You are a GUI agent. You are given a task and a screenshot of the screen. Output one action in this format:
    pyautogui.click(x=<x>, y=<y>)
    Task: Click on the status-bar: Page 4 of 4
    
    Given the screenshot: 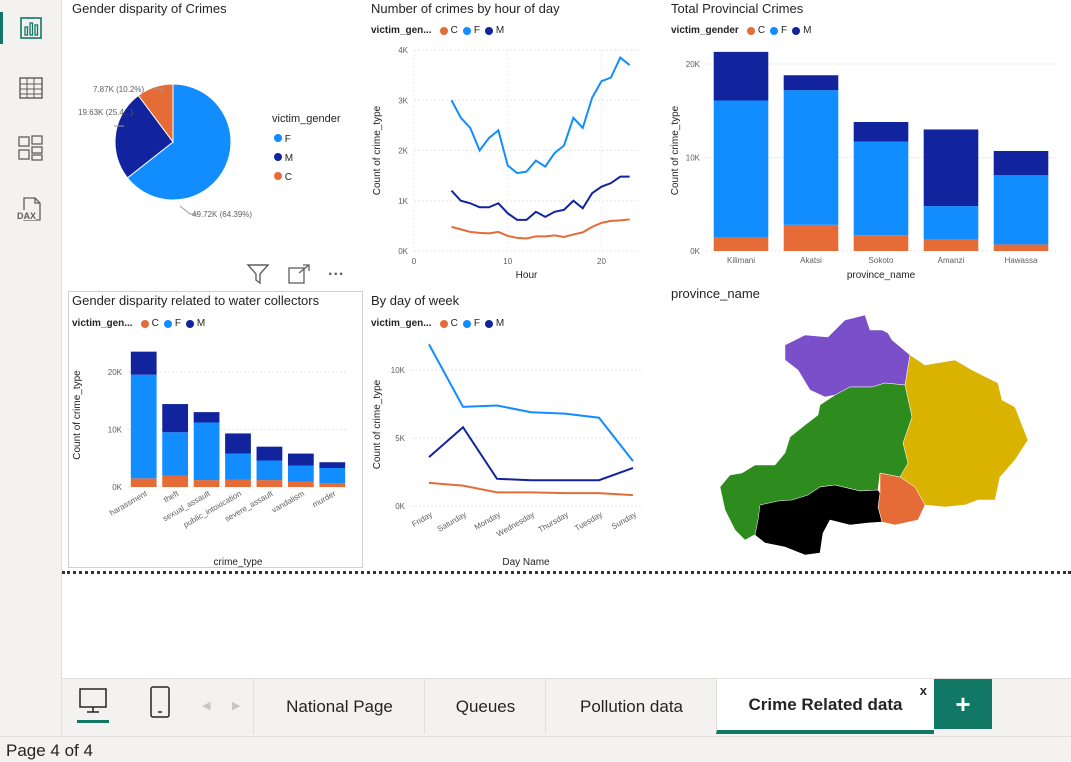 What is the action you would take?
    pyautogui.click(x=535, y=749)
    